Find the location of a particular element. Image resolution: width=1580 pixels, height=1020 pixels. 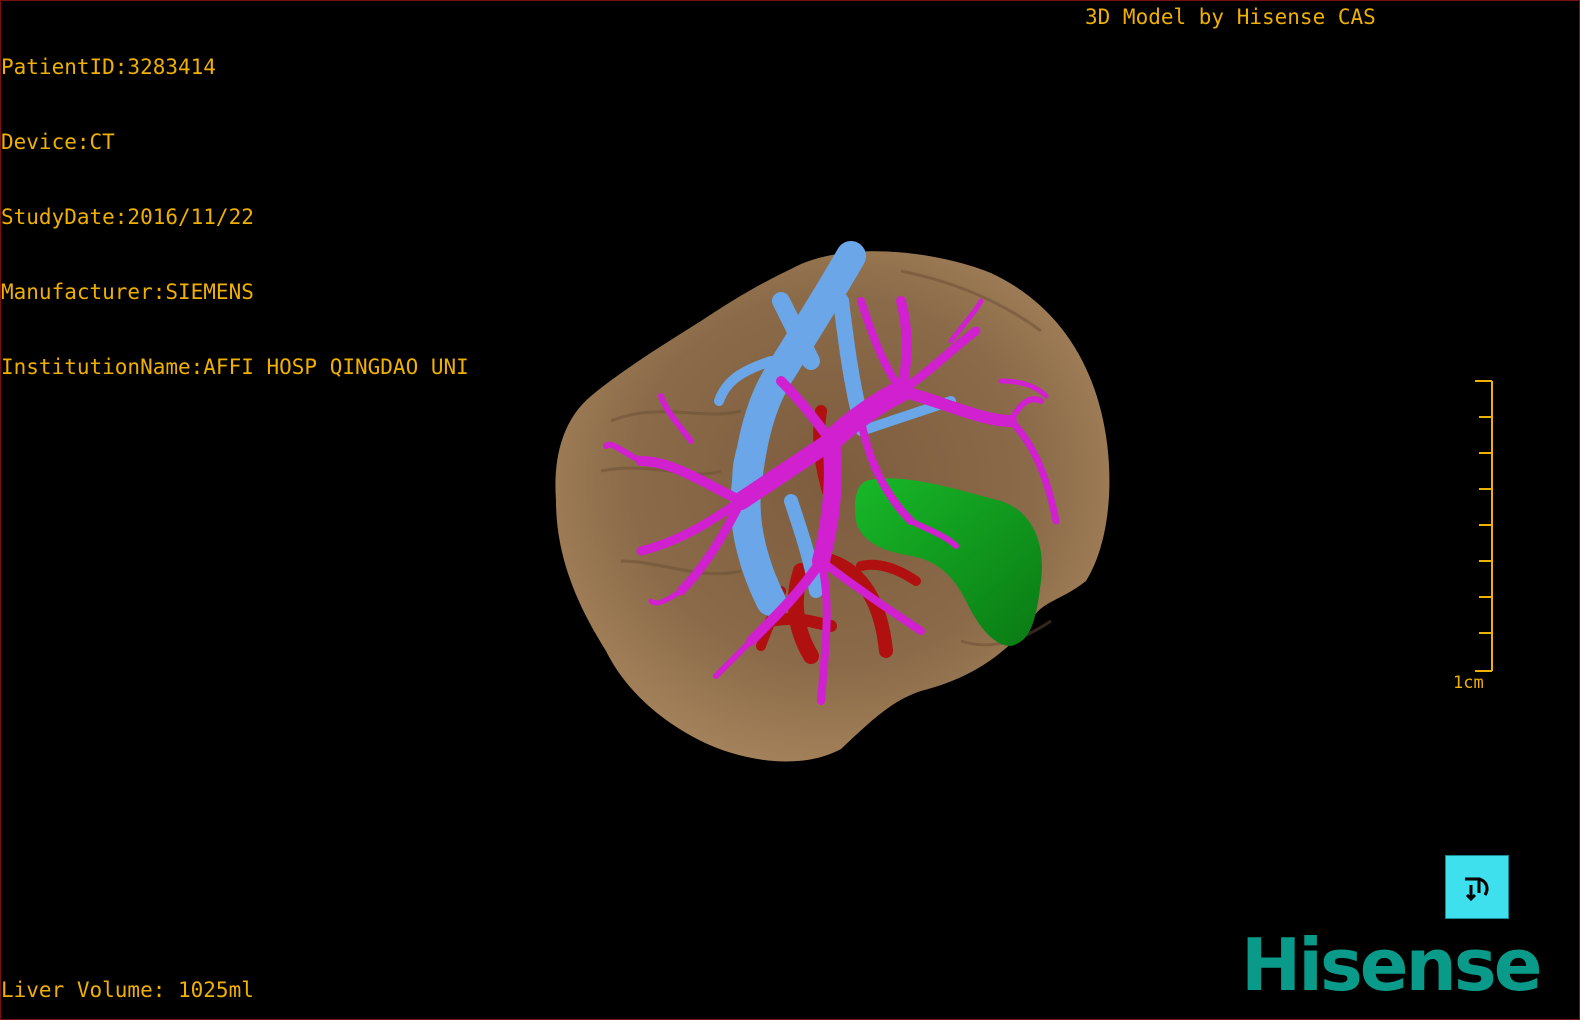

scale-bar is located at coordinates (1484, 526).